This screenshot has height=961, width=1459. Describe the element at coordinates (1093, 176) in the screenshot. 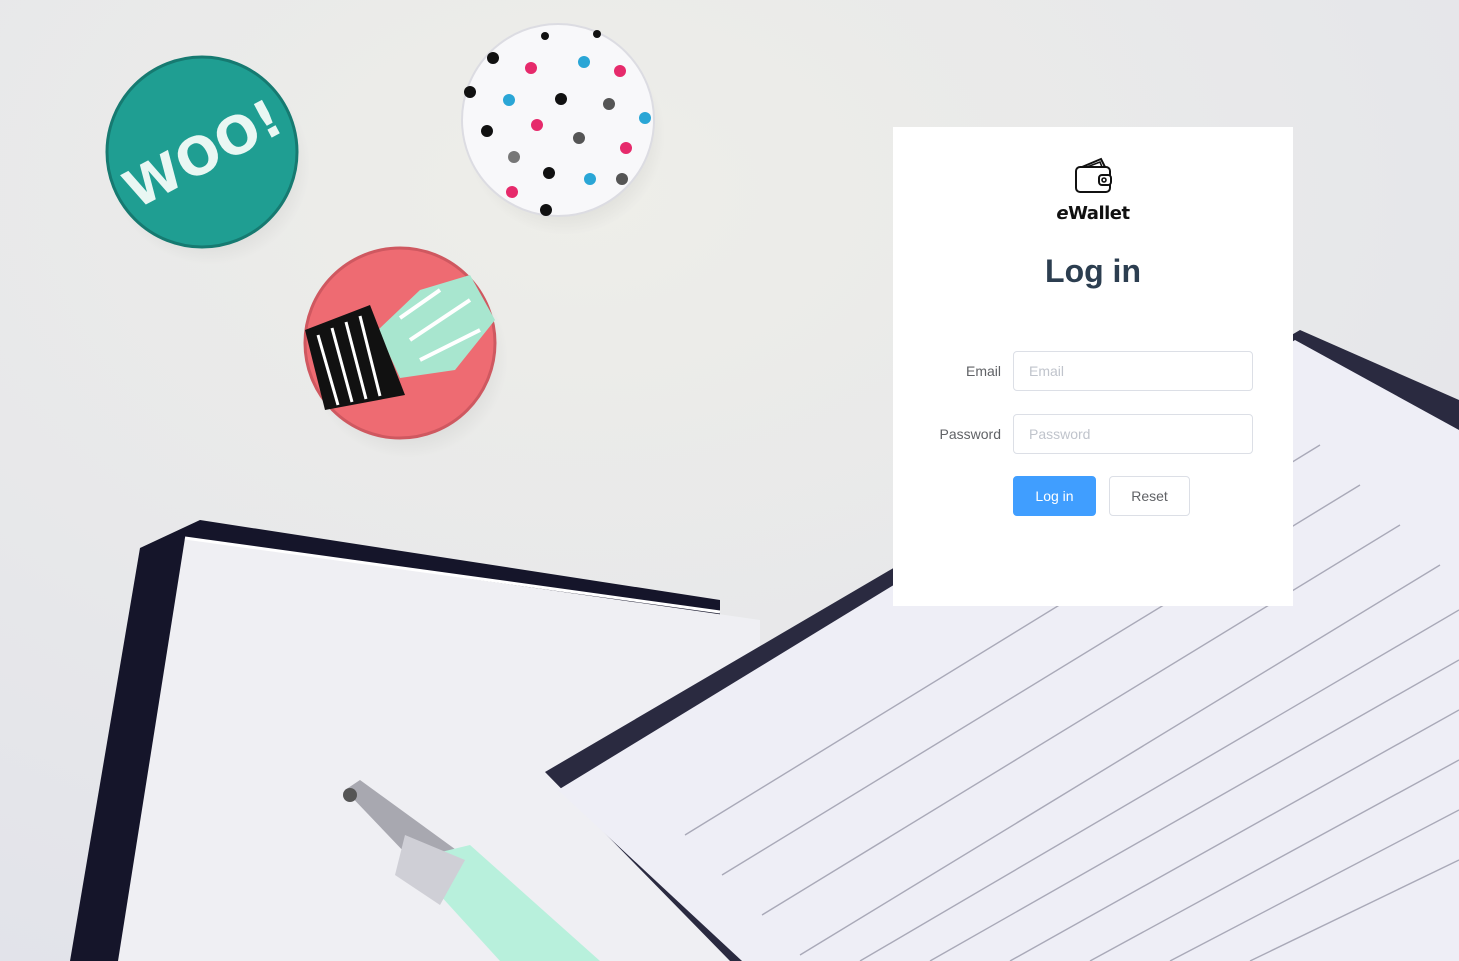

I see `wallet-icon` at that location.